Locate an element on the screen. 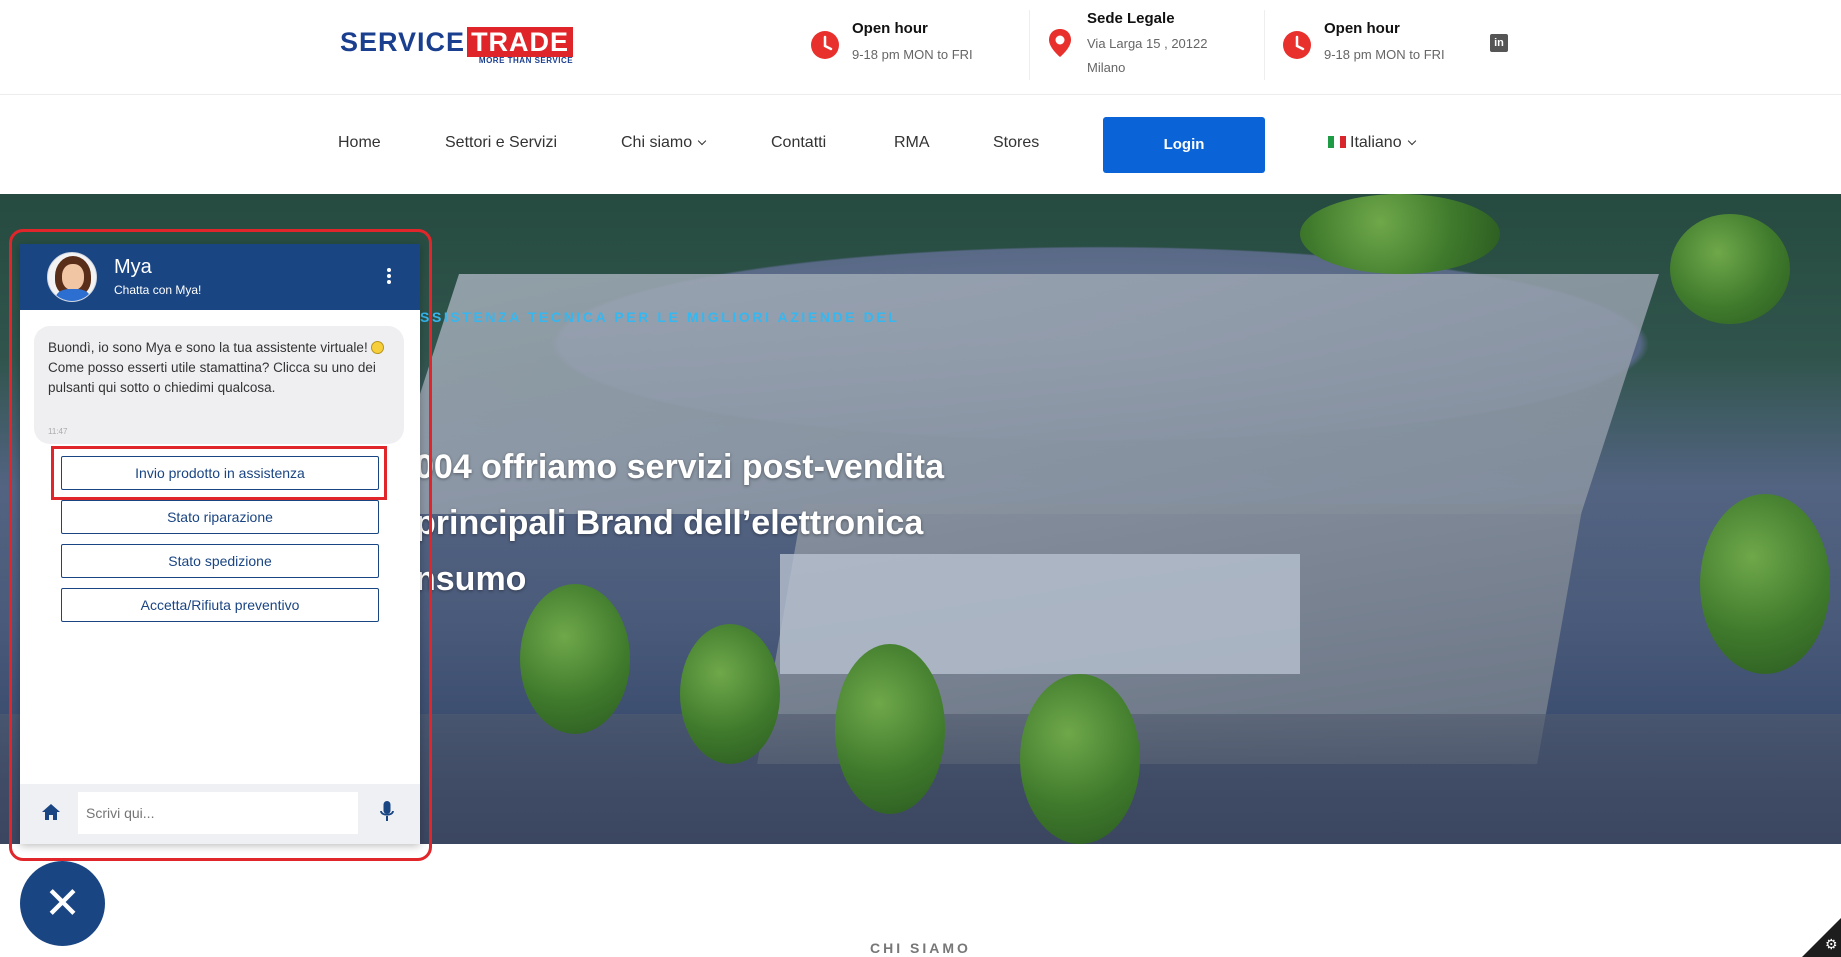  nav-item-stores: Stores is located at coordinates (1016, 143).